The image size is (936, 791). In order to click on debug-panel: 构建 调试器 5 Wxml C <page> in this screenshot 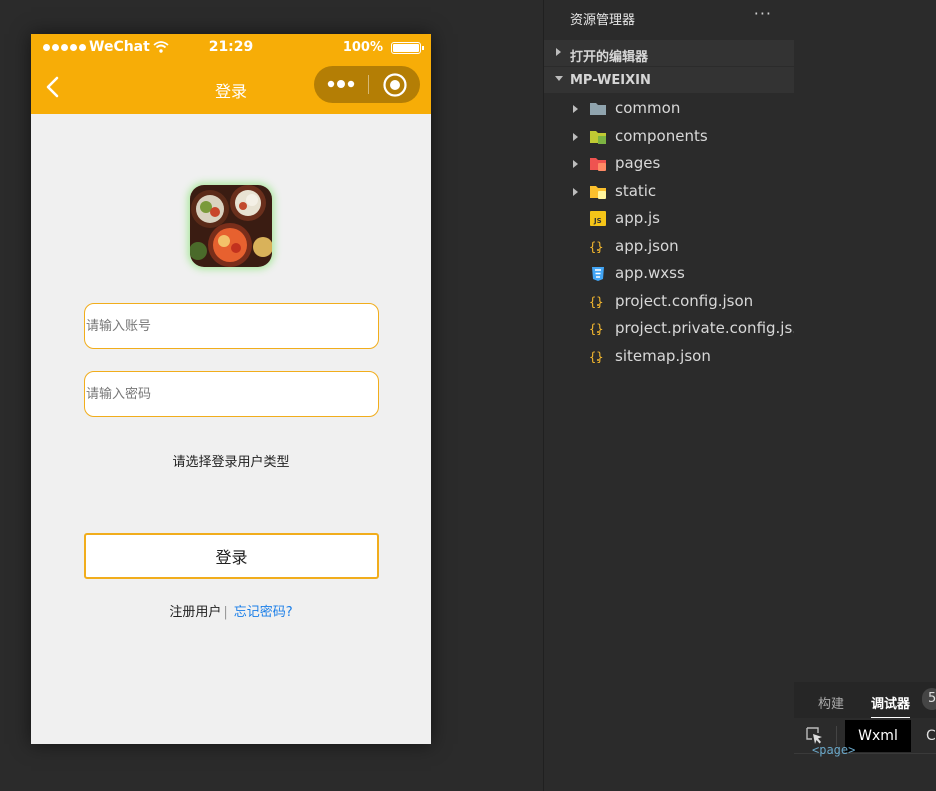, I will do `click(865, 736)`.